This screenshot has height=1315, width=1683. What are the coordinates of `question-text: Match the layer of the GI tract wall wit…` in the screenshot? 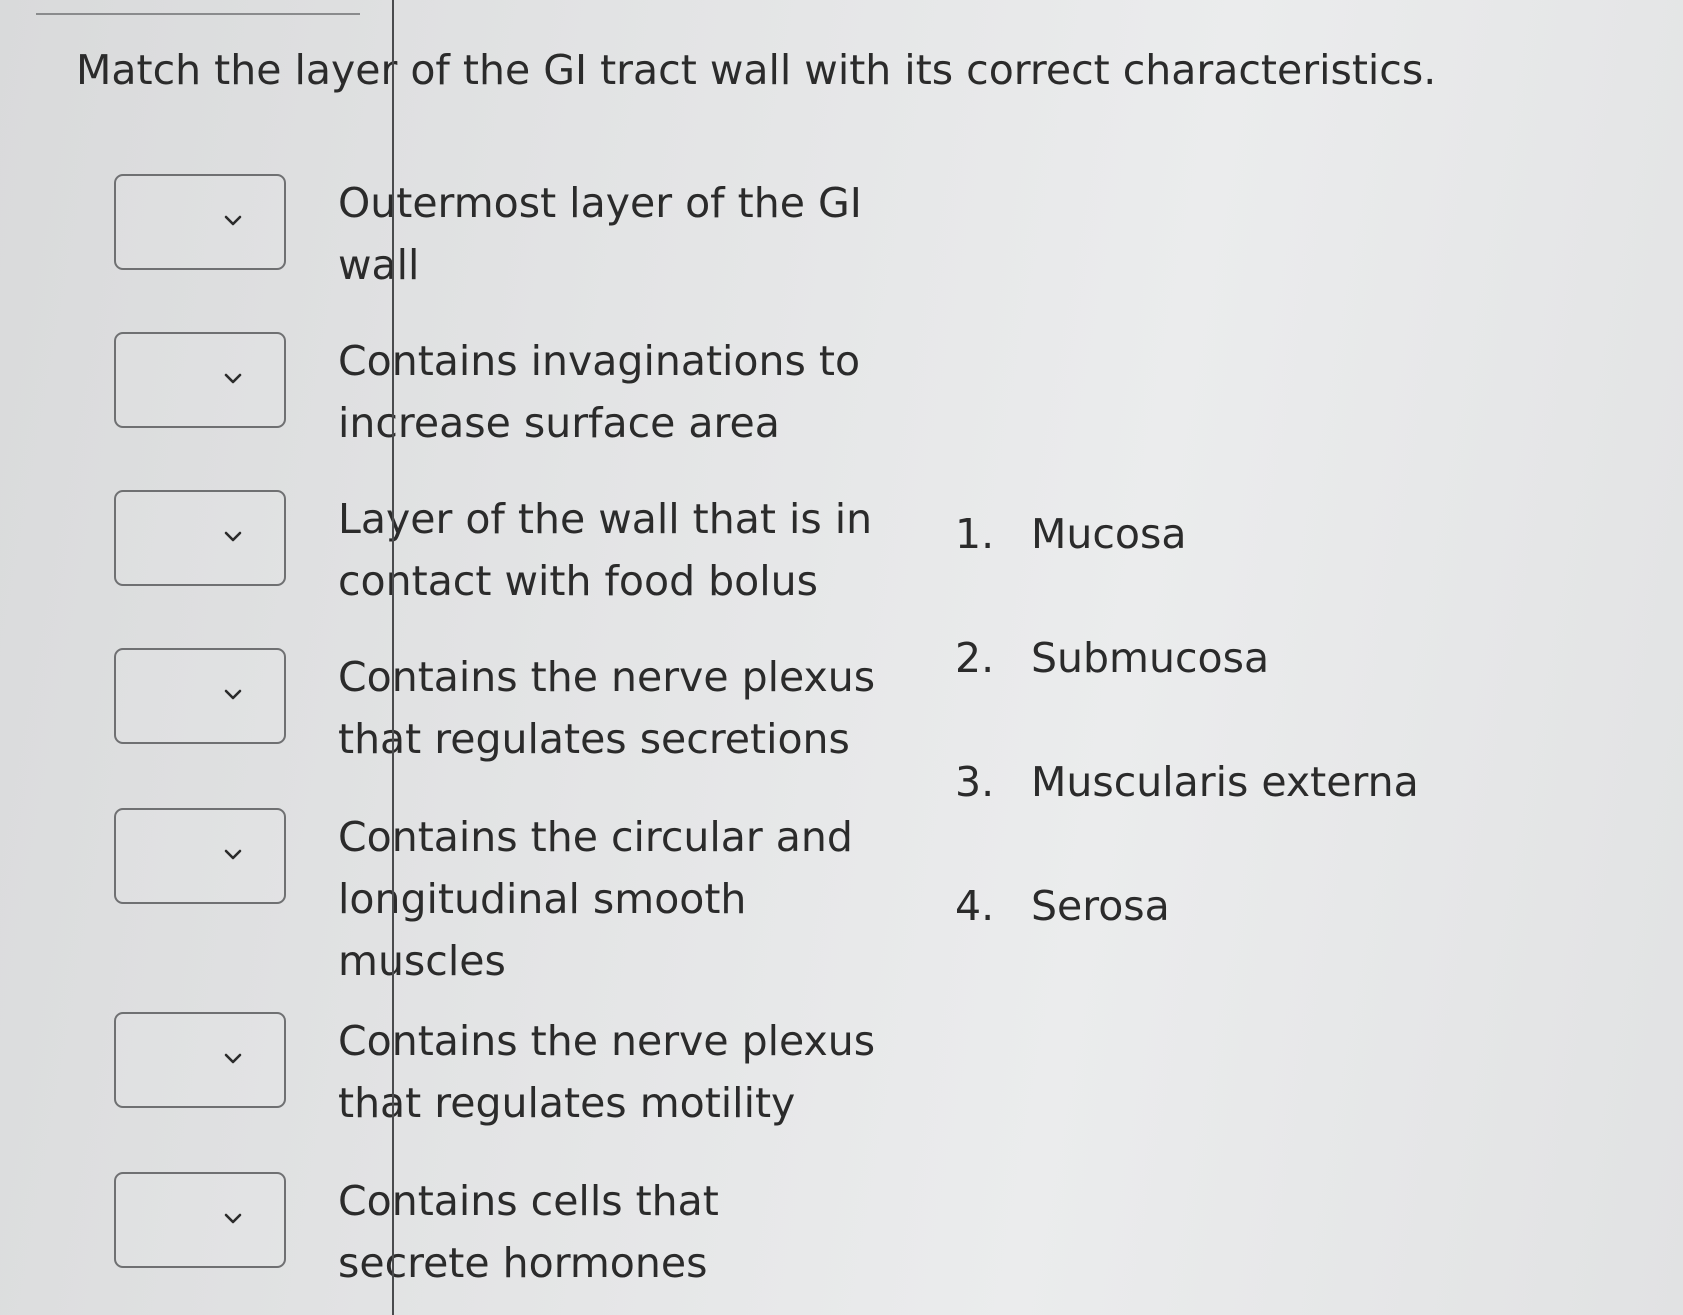 It's located at (756, 70).